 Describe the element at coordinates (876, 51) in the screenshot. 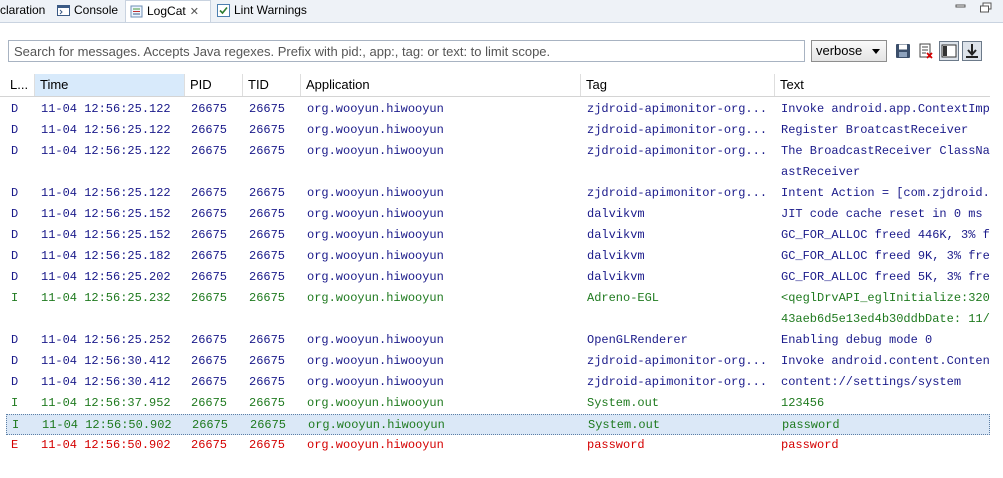

I see `chevron-down-icon` at that location.